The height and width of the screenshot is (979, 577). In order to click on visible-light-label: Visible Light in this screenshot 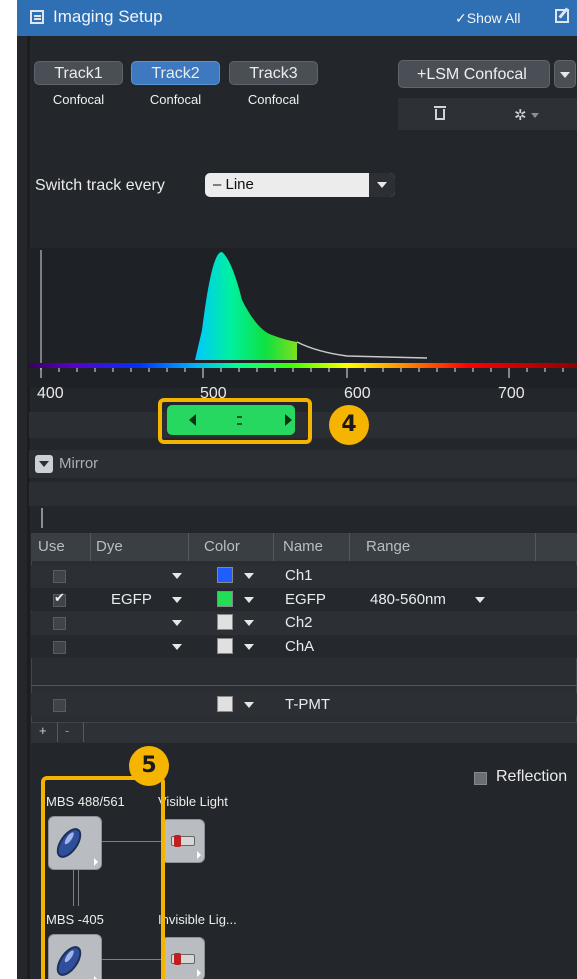, I will do `click(193, 801)`.